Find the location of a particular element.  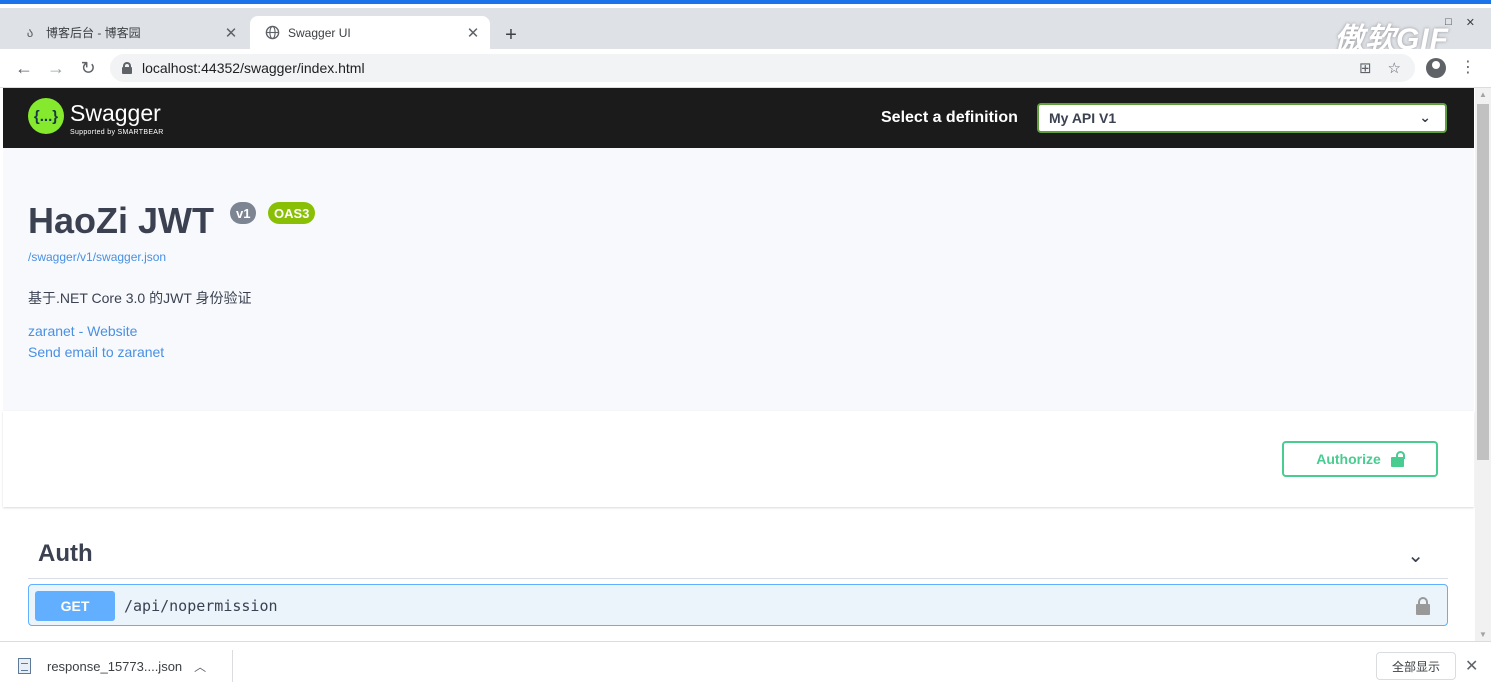

cnblogs-icon: ა is located at coordinates (30, 32).